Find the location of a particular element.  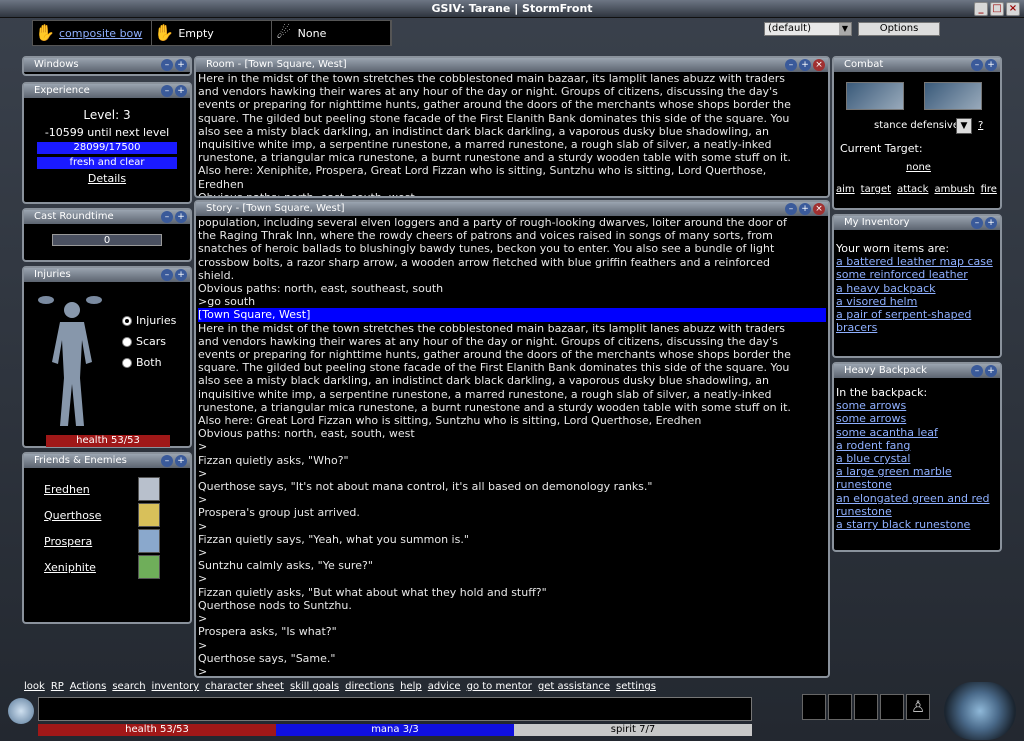

command-link: directions is located at coordinates (369, 686).